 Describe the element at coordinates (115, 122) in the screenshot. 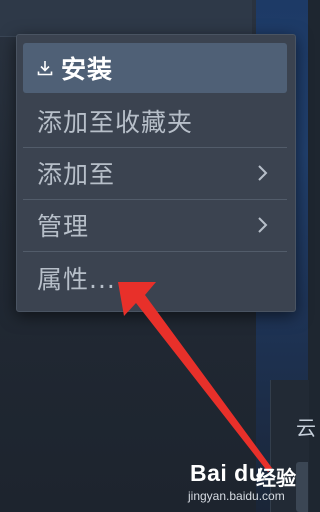

I see `menu-item-label: 添加至收藏夹` at that location.